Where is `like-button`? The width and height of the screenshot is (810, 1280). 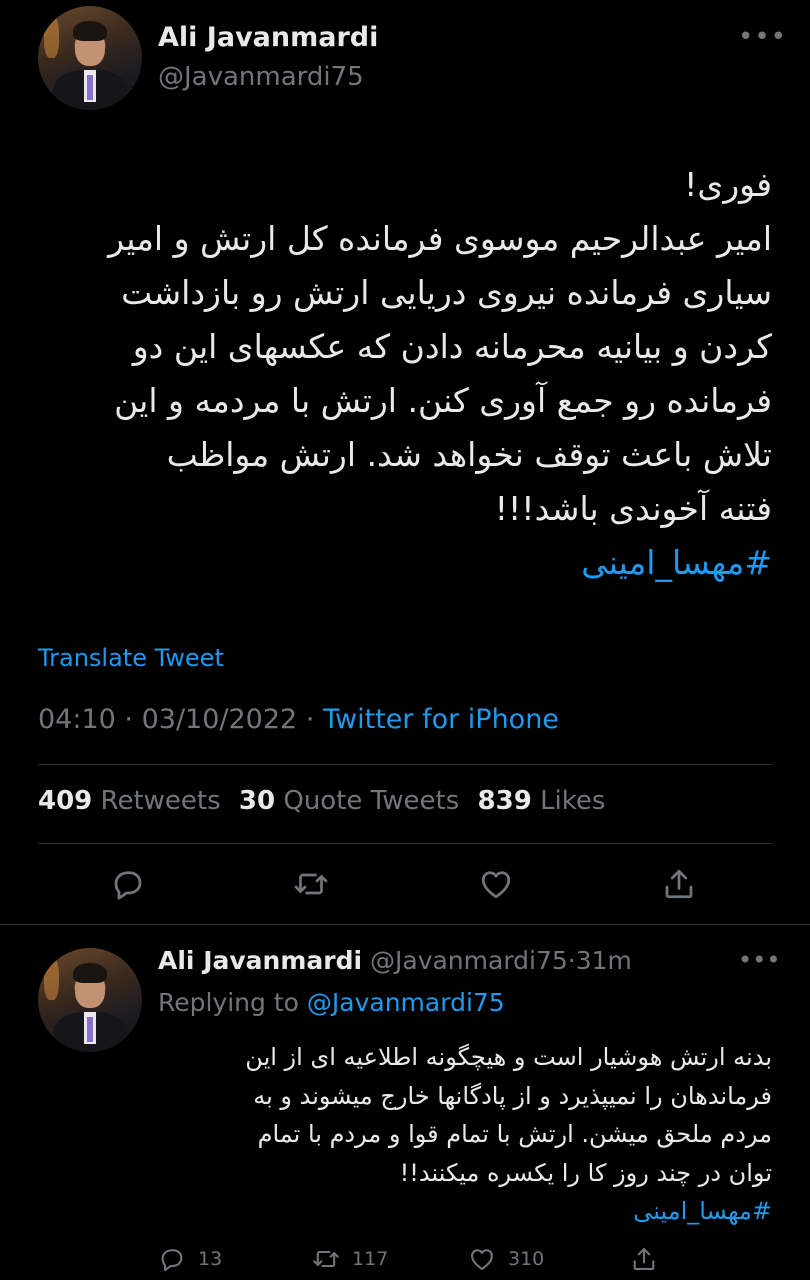 like-button is located at coordinates (496, 884).